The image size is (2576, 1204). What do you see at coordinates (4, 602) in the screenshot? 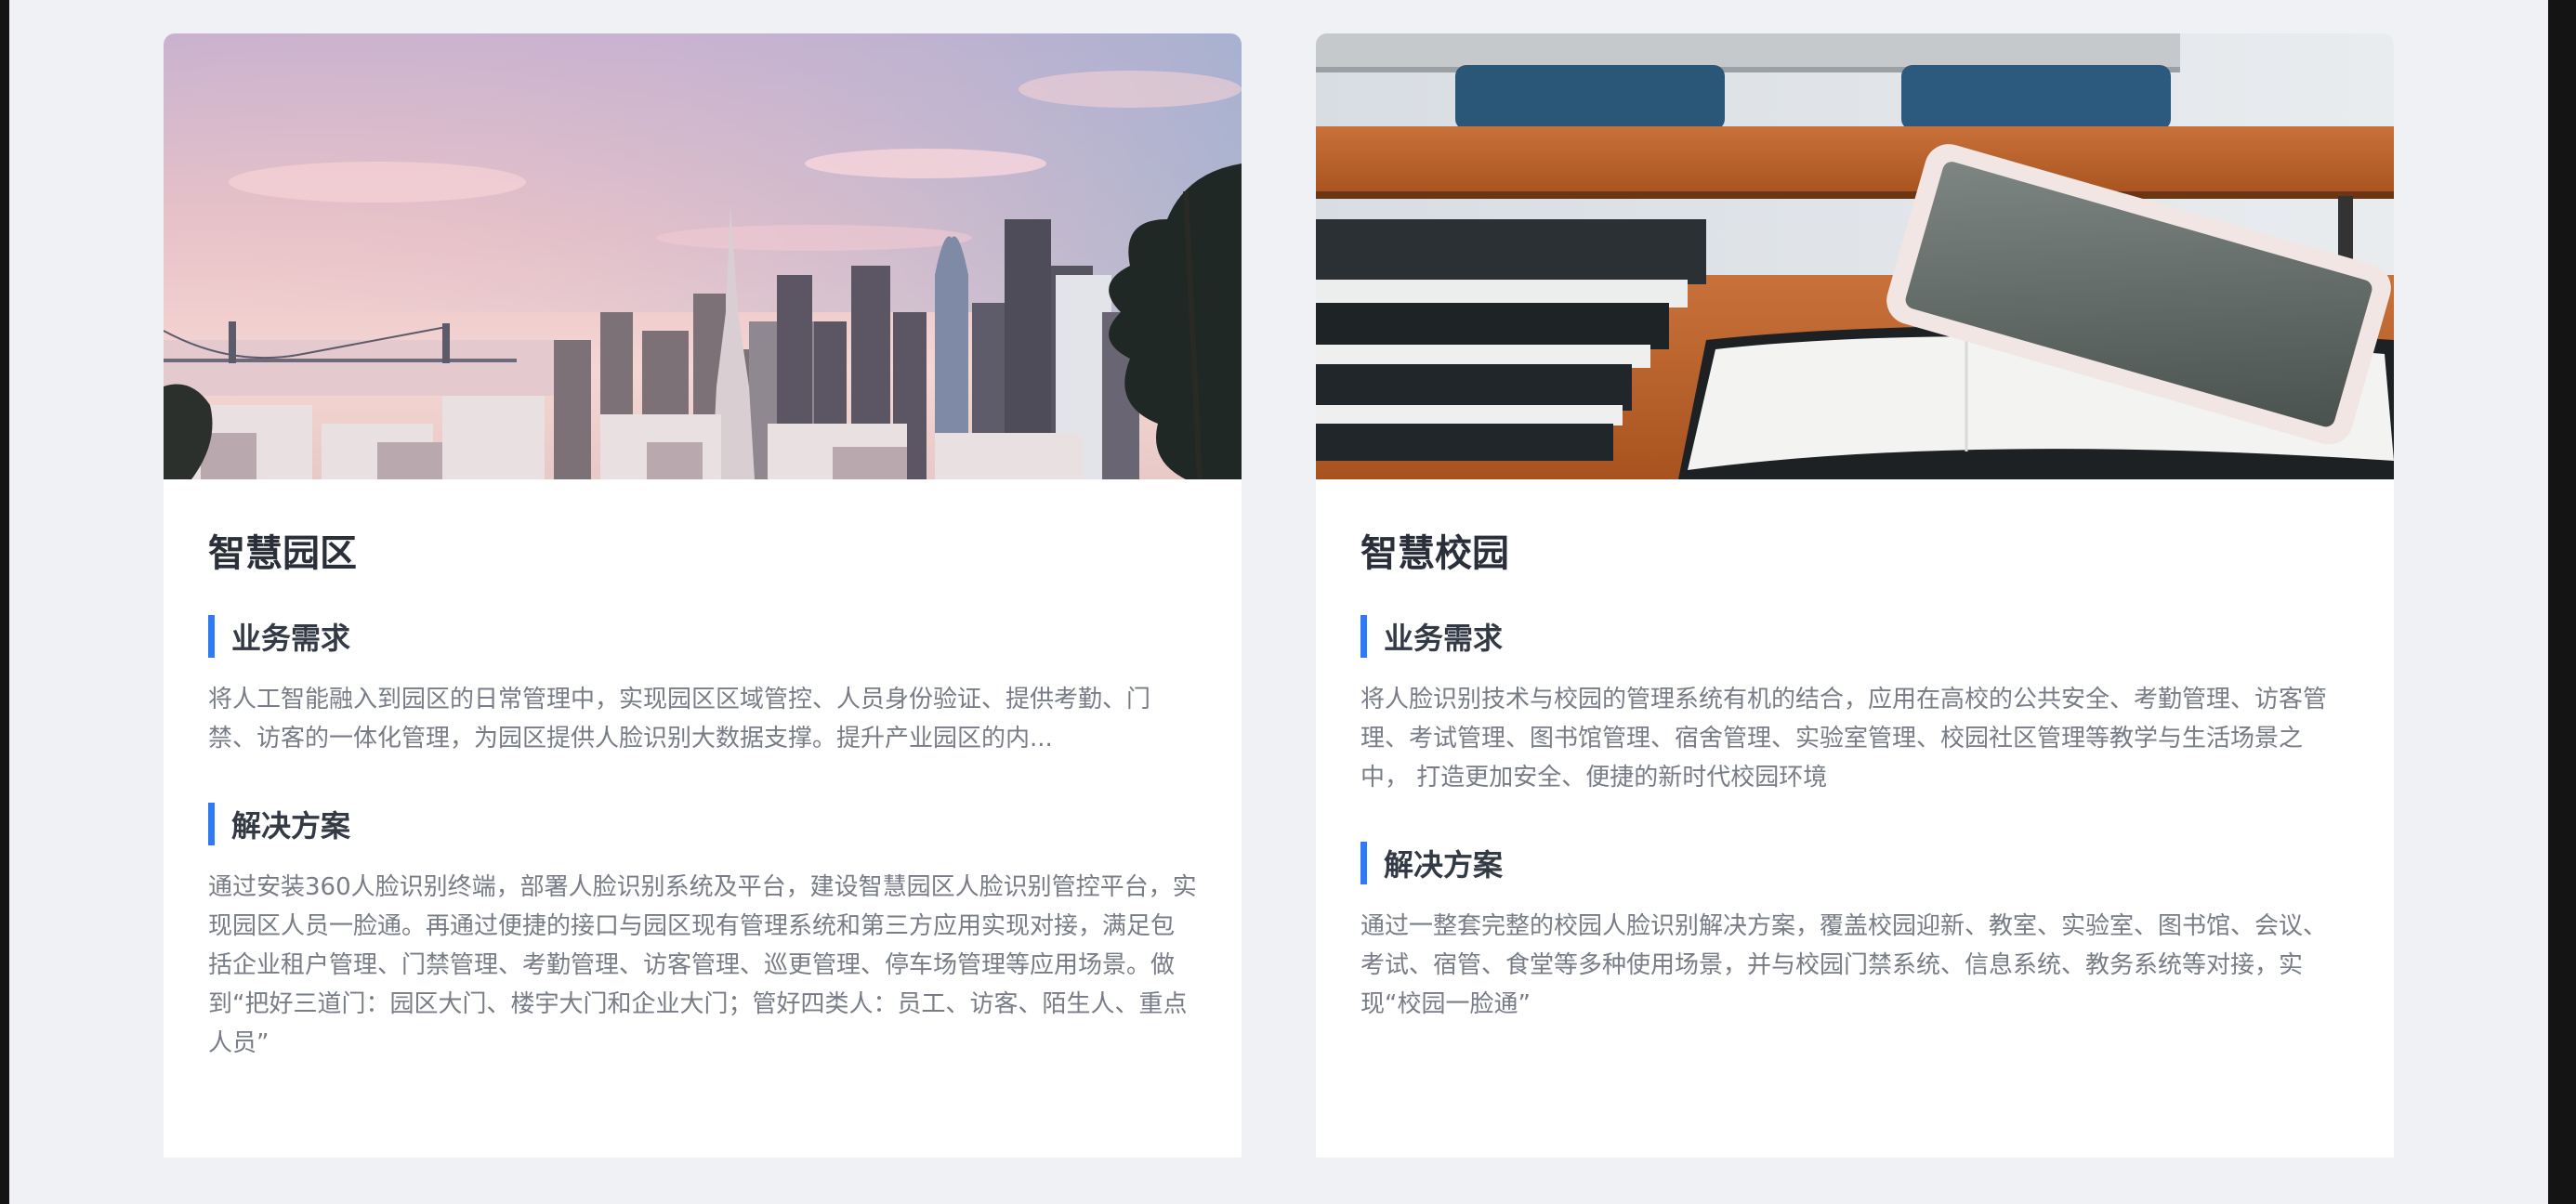
I see `left-edge` at bounding box center [4, 602].